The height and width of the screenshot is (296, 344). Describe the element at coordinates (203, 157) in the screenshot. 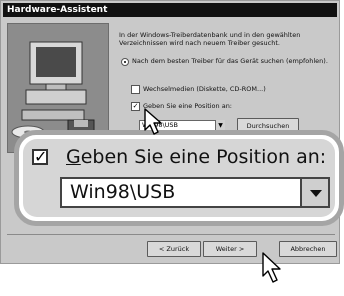

I see `zoom-label-rest: eben Sie eine Position an:` at that location.